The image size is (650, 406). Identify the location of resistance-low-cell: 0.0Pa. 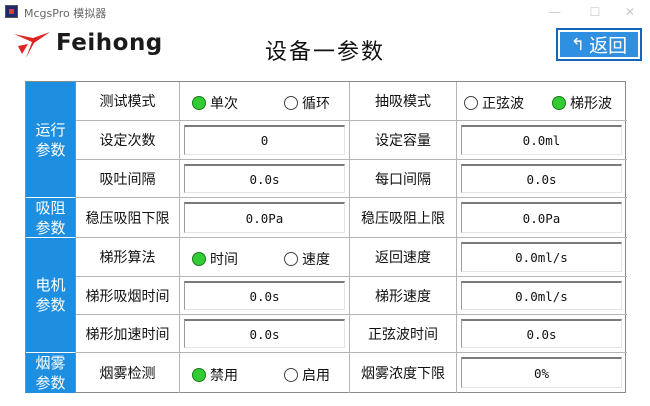
(265, 218).